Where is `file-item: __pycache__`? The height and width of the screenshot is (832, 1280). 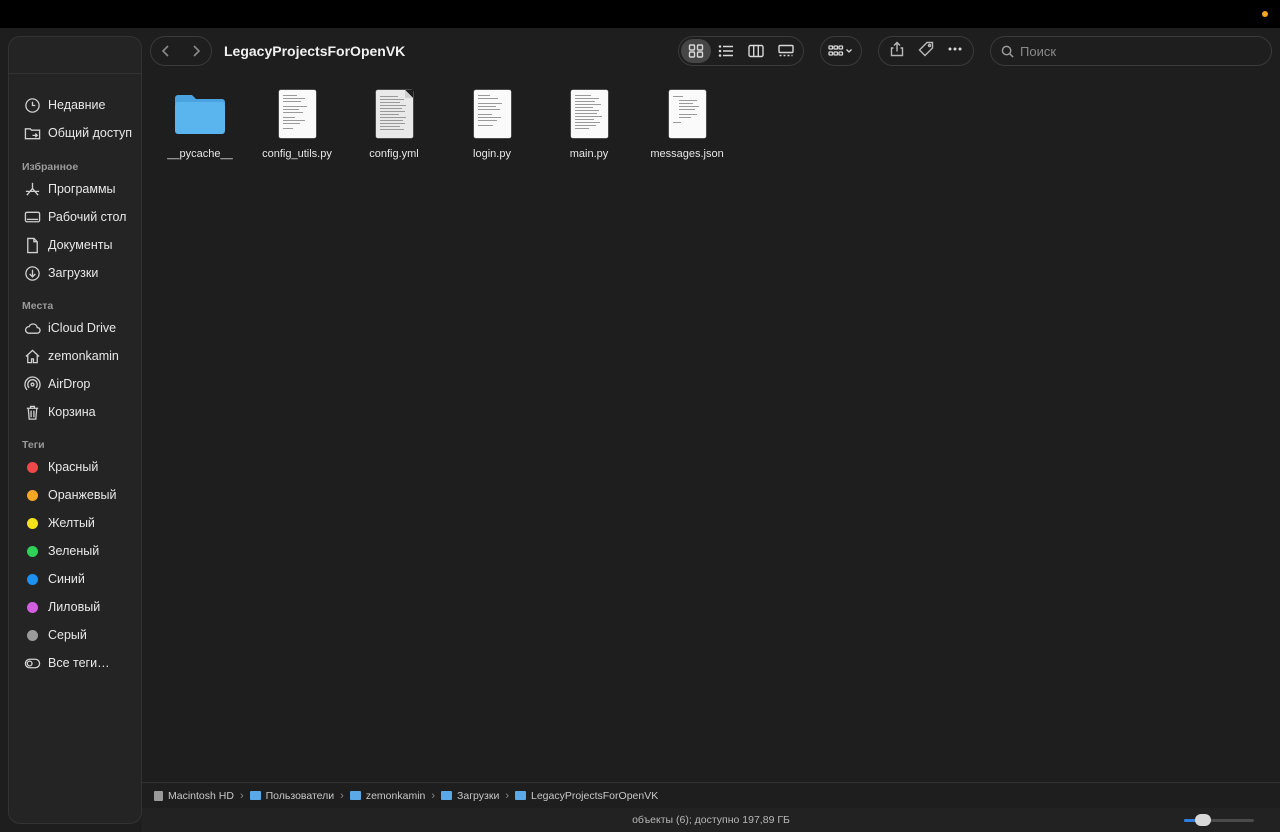
file-item: __pycache__ is located at coordinates (200, 128).